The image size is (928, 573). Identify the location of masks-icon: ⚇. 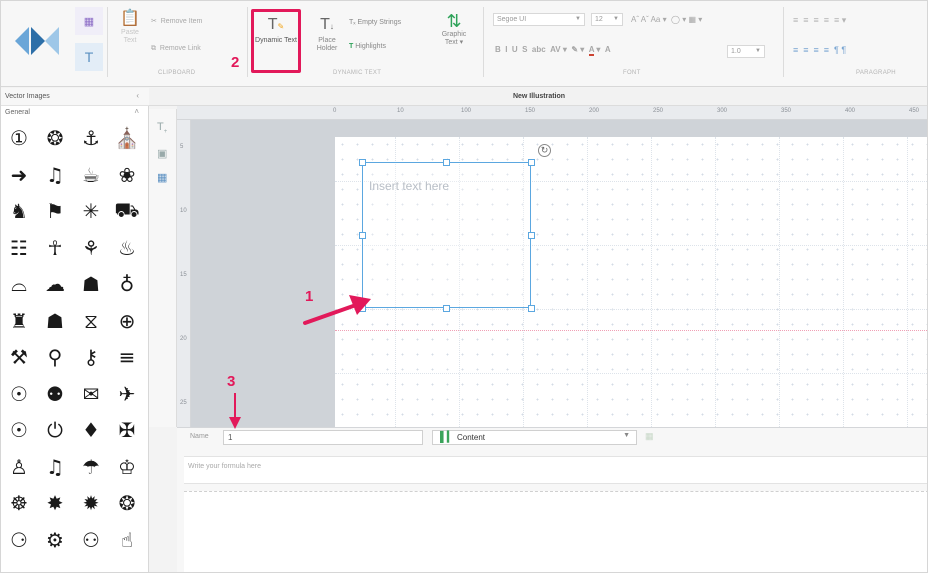
(91, 540).